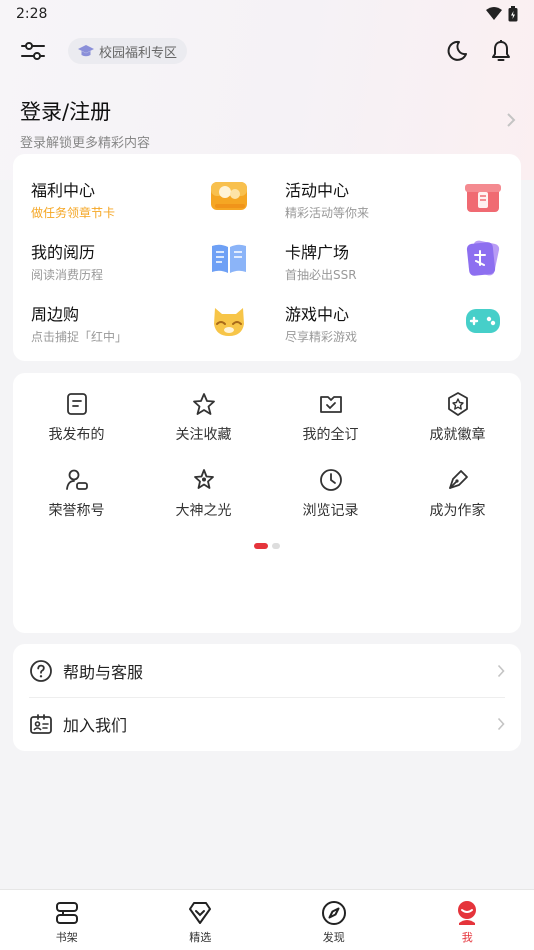 The width and height of the screenshot is (534, 950). What do you see at coordinates (200, 913) in the screenshot?
I see `diamond-icon` at bounding box center [200, 913].